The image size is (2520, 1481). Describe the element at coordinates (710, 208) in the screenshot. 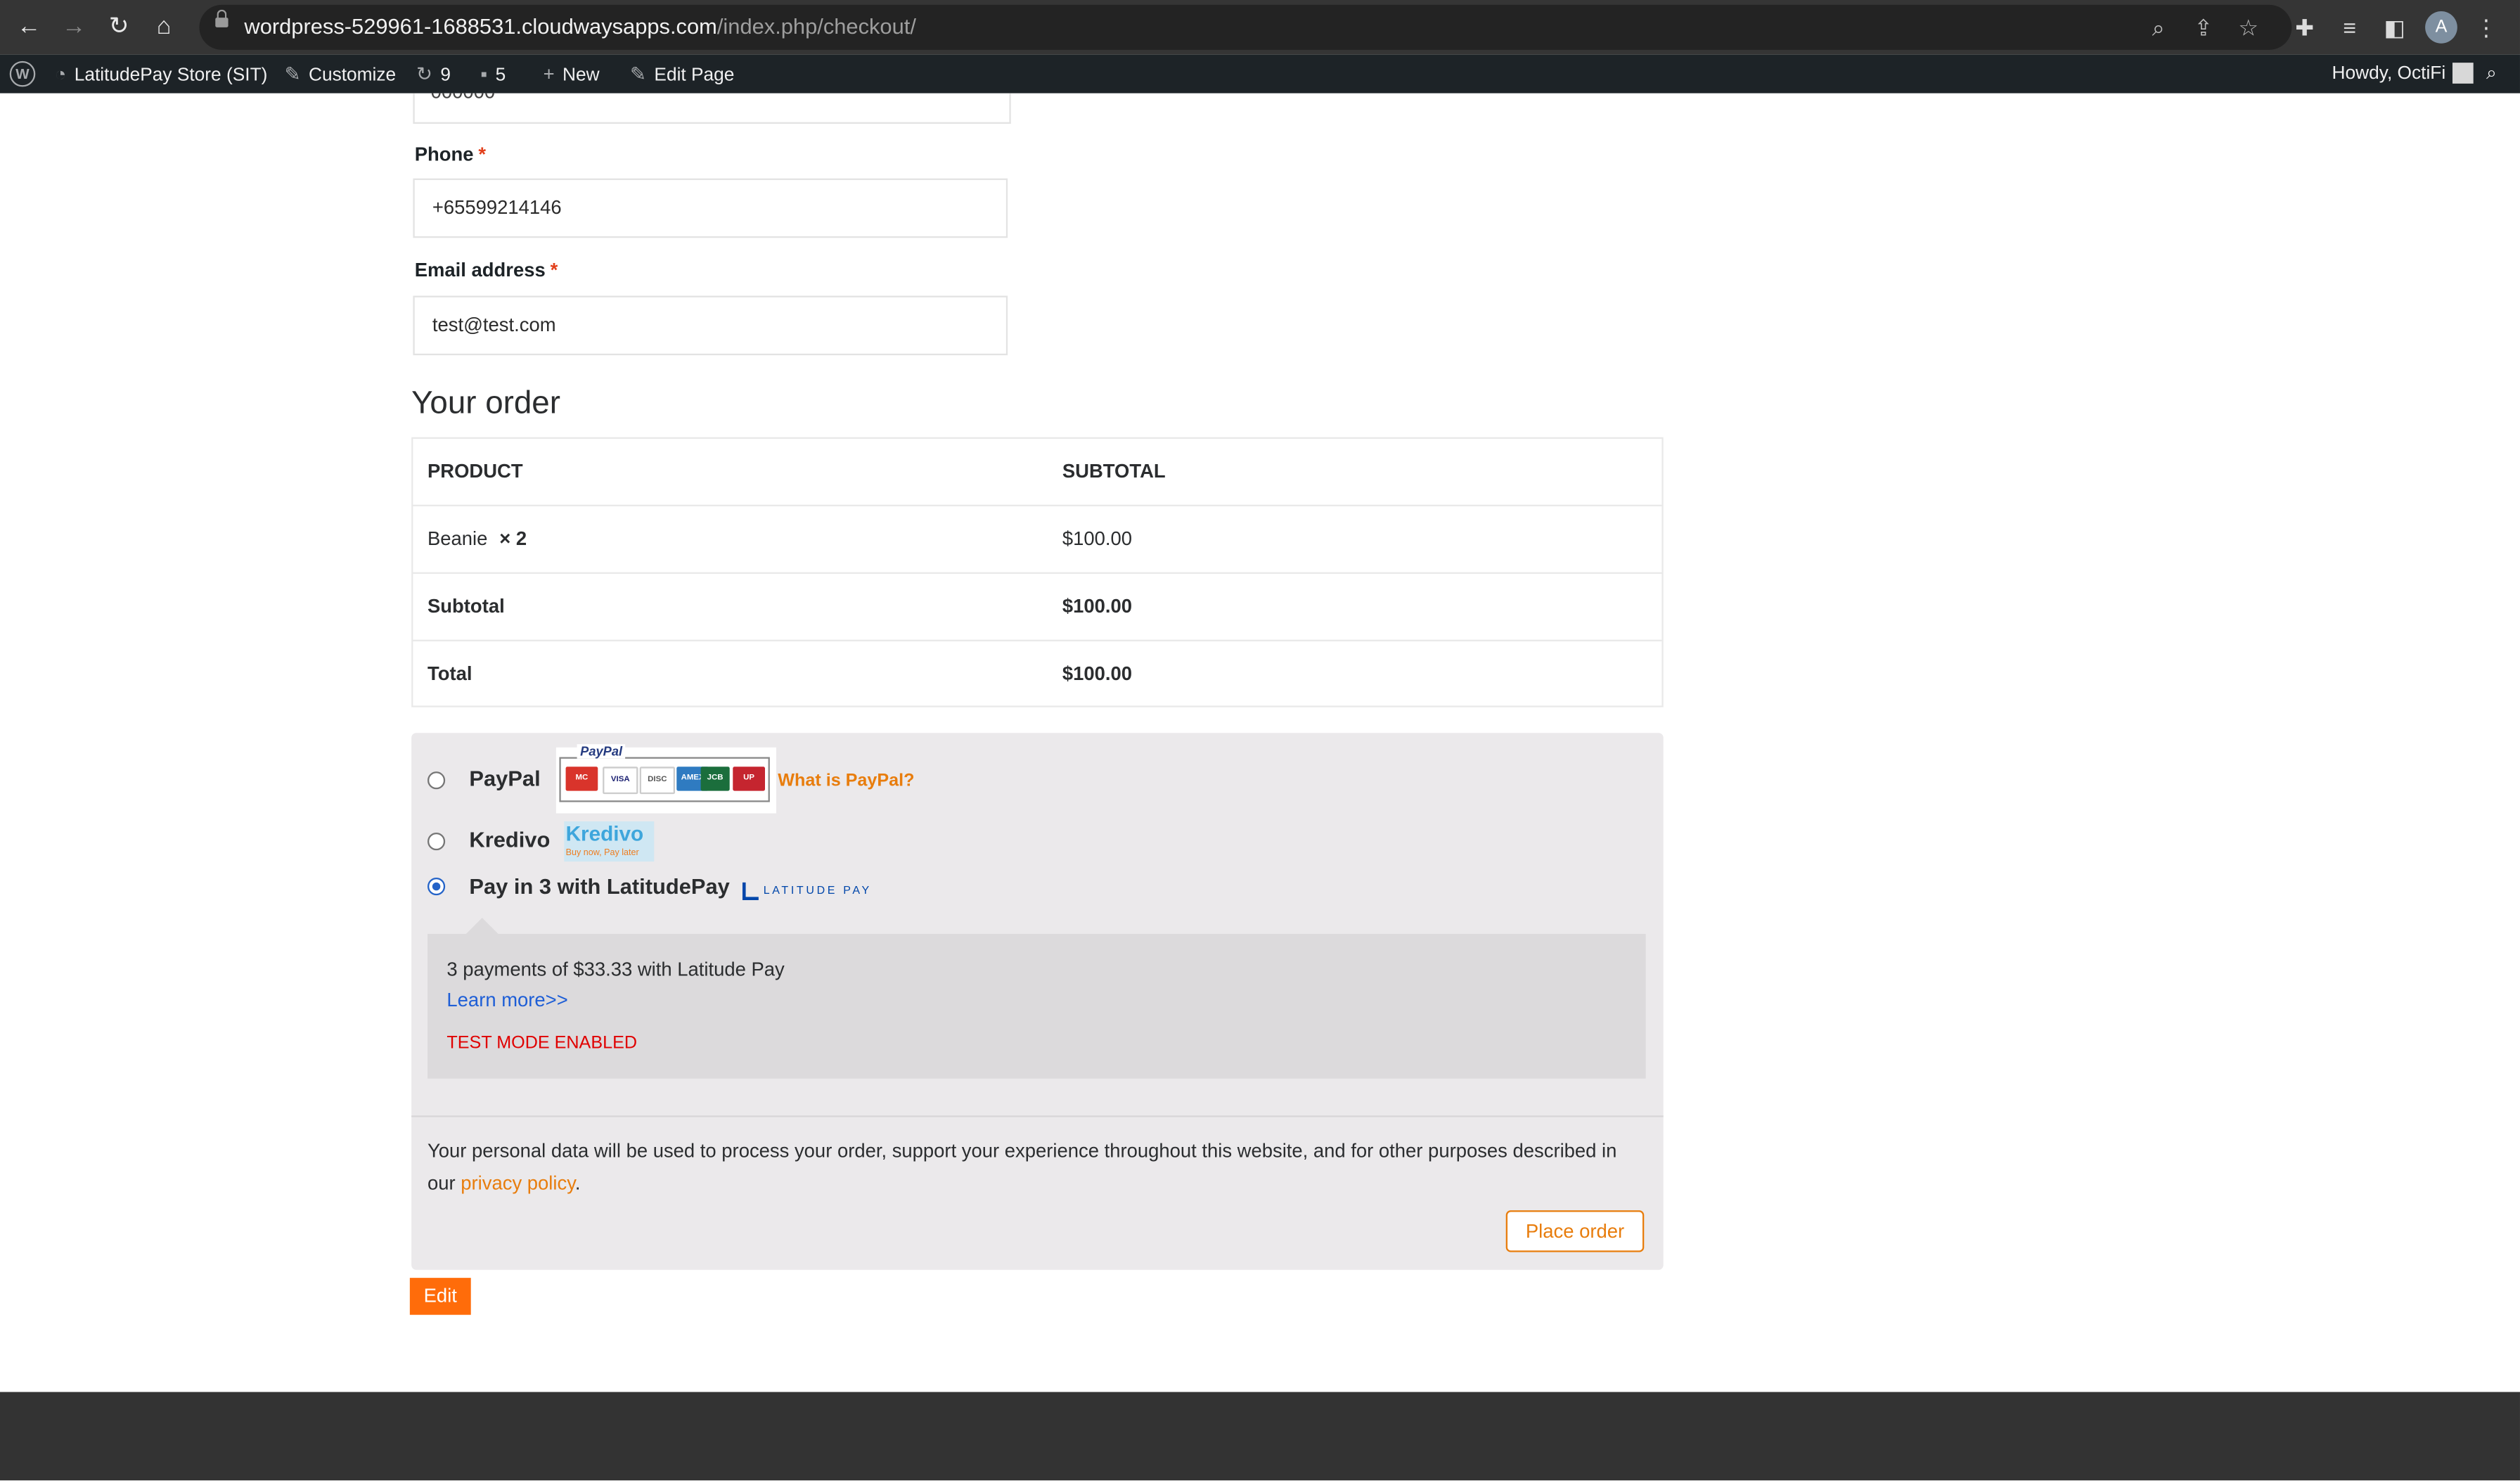

I see `phone-input: +65599214146` at that location.